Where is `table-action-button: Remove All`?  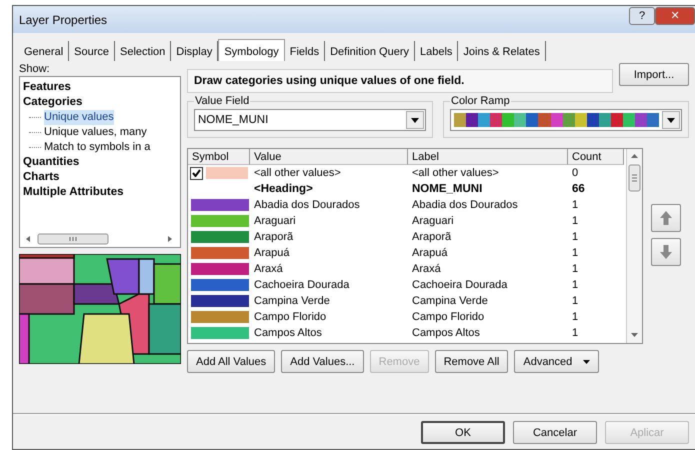
table-action-button: Remove All is located at coordinates (471, 361).